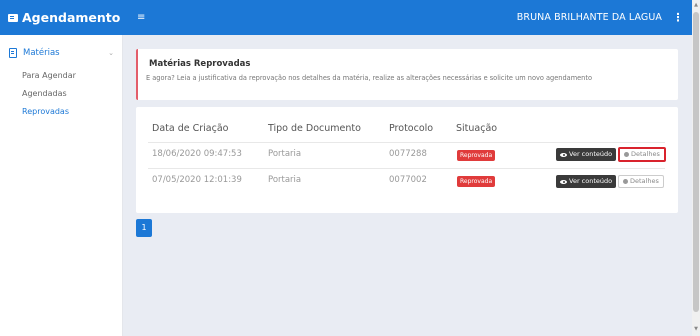 This screenshot has height=336, width=700. Describe the element at coordinates (696, 162) in the screenshot. I see `scroll-thumb` at that location.